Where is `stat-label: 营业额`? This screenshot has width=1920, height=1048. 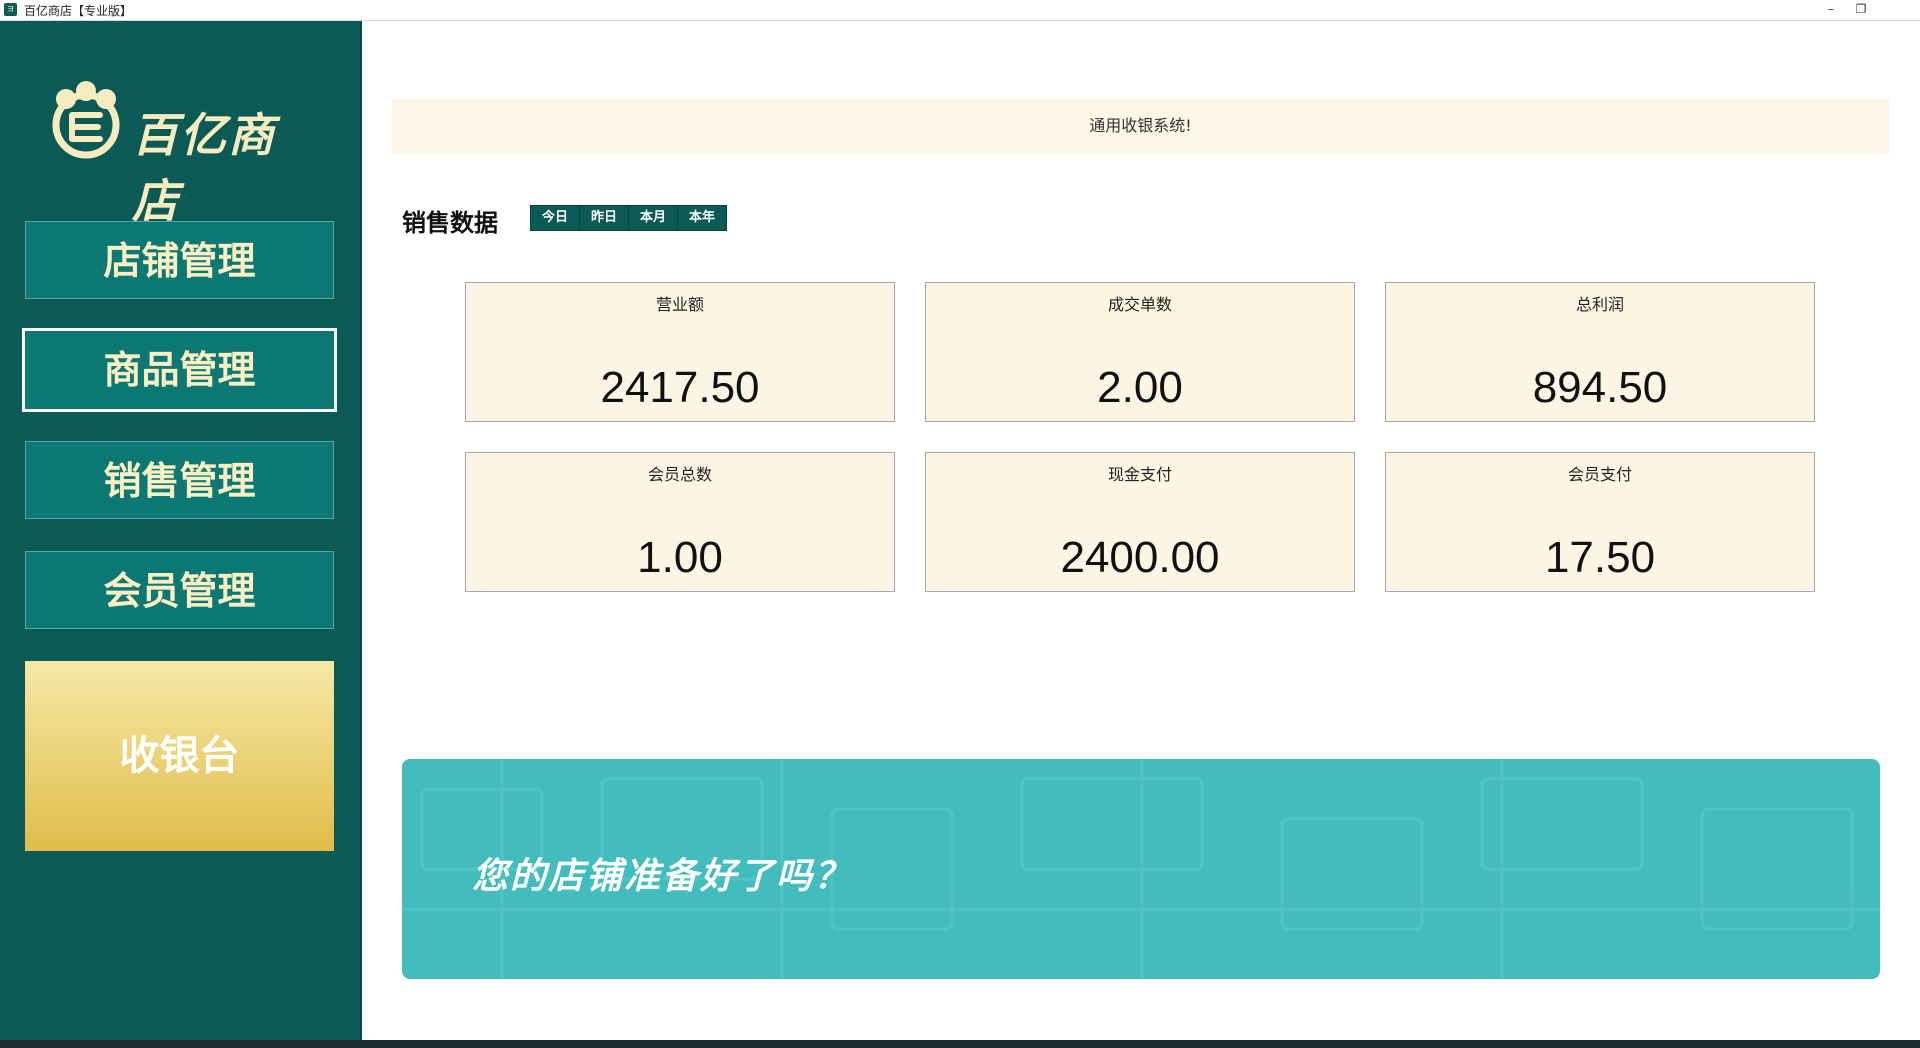 stat-label: 营业额 is located at coordinates (679, 304).